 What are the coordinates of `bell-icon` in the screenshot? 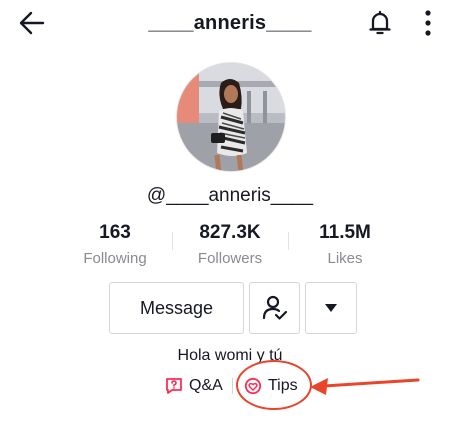 It's located at (380, 22).